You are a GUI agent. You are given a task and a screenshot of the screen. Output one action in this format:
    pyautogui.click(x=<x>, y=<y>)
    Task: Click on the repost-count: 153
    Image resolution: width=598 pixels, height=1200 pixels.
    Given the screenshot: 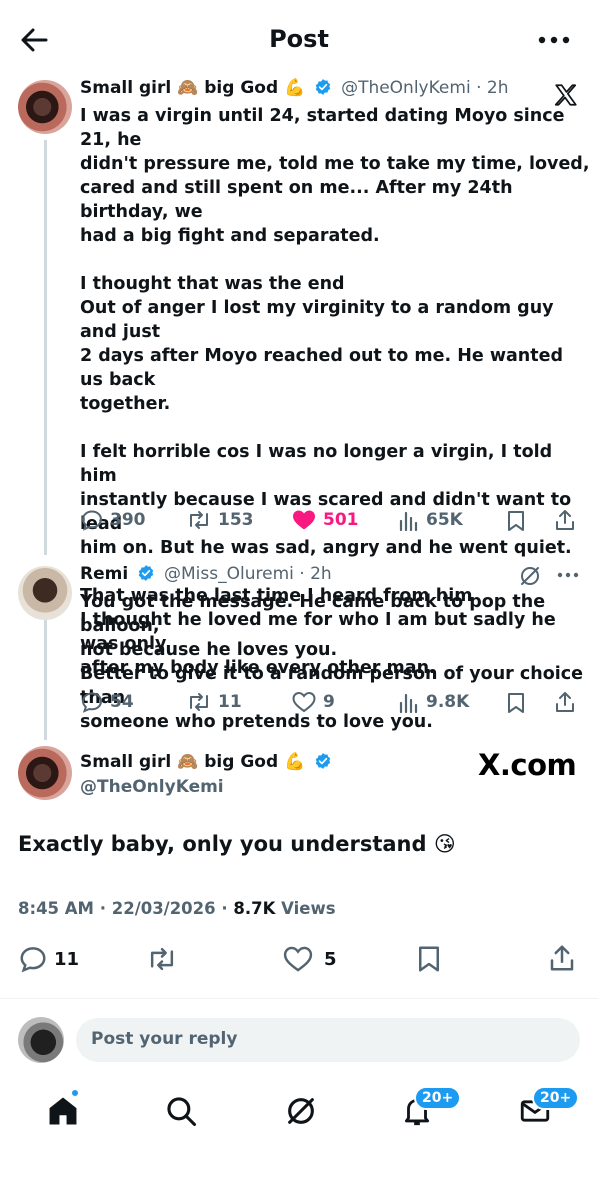 What is the action you would take?
    pyautogui.click(x=236, y=520)
    